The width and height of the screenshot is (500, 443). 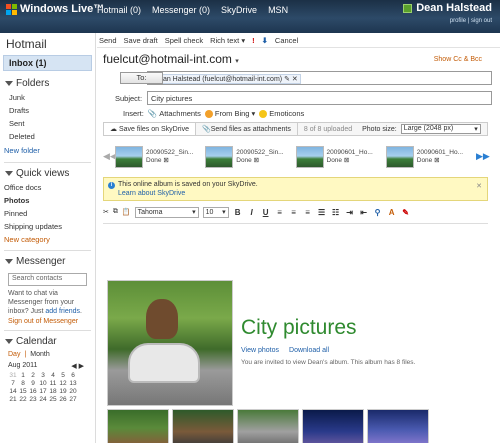 I want to click on remove-icon: ✕, so click(x=295, y=79).